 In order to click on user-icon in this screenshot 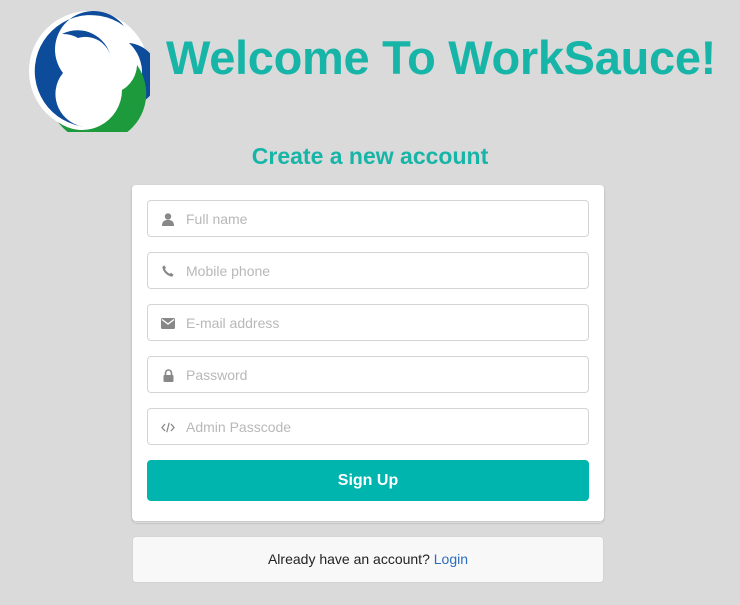, I will do `click(168, 219)`.